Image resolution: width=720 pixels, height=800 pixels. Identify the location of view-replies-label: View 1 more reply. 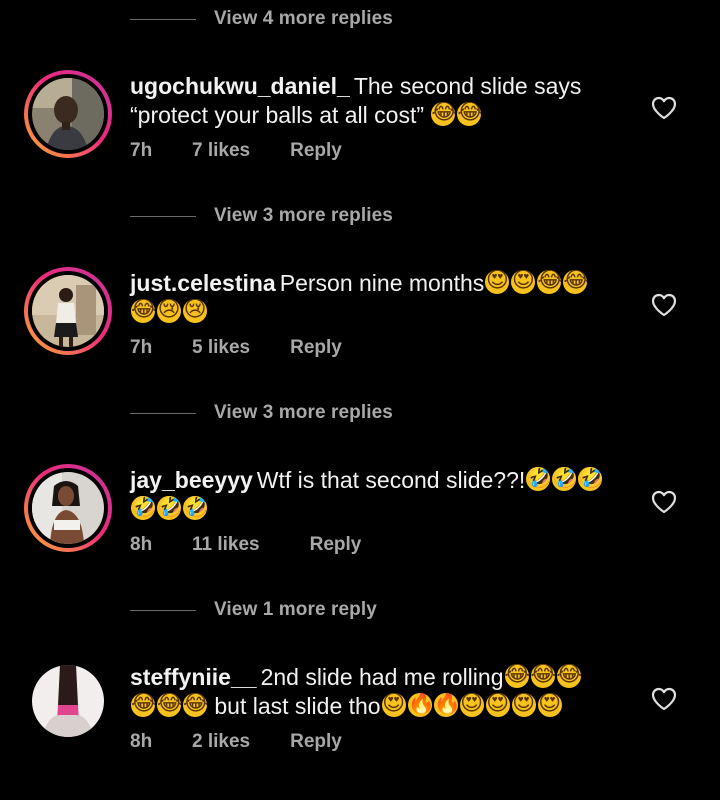
(295, 609).